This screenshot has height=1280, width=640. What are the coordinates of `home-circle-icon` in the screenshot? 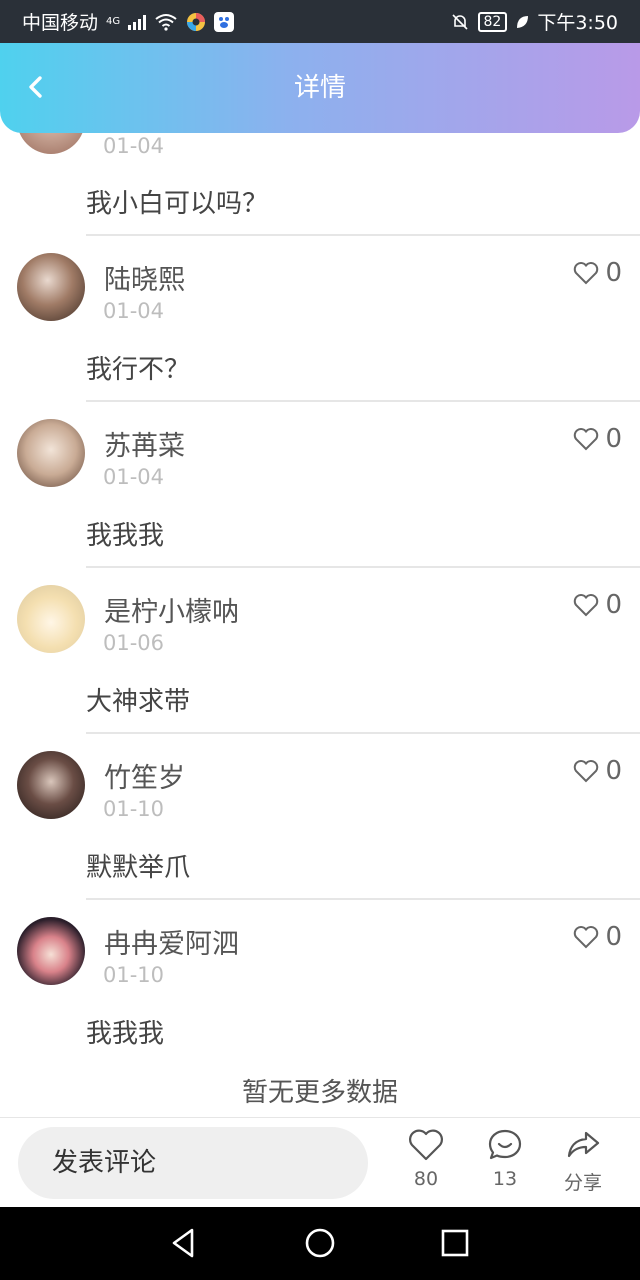 It's located at (320, 1243).